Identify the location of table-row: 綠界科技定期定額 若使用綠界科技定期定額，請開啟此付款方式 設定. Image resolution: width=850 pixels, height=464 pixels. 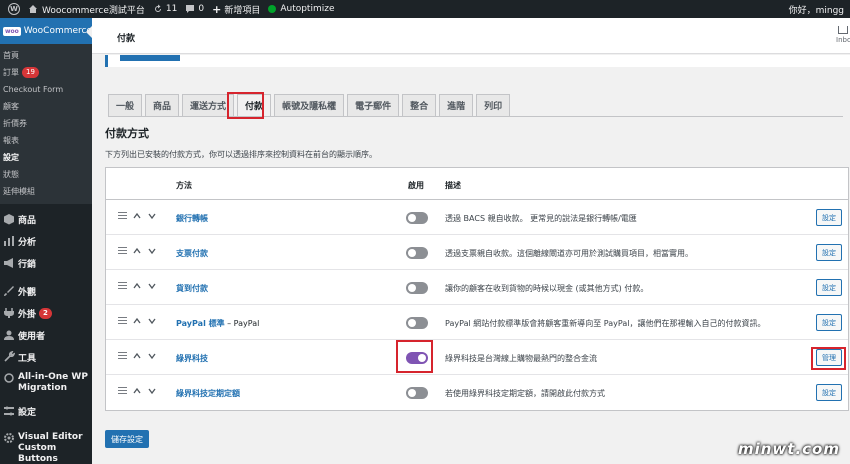
(477, 392).